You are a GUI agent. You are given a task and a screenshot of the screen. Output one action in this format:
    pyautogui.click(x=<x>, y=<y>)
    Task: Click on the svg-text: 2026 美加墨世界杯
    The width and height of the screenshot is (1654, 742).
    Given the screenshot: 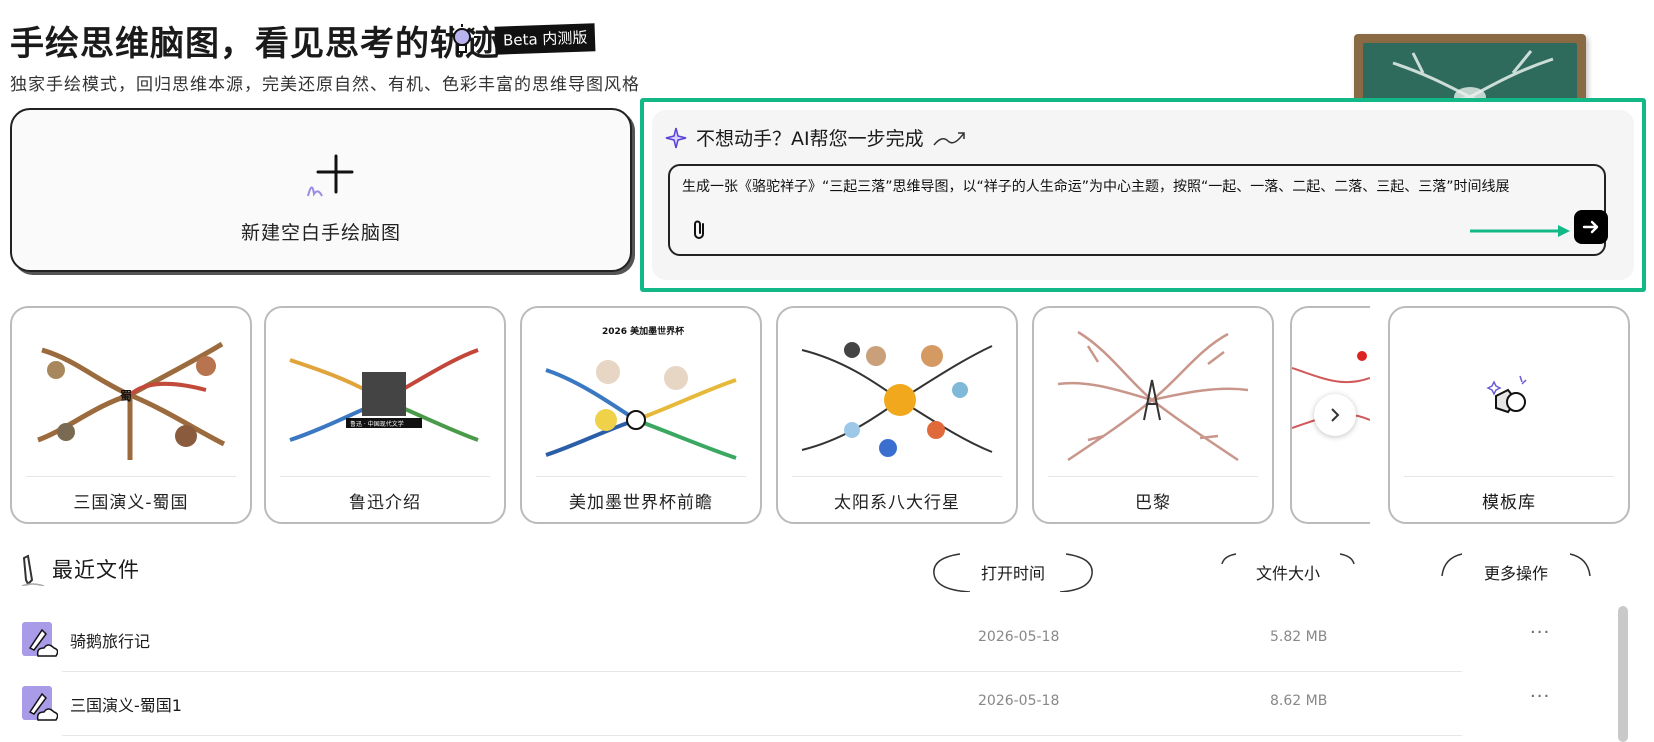 What is the action you would take?
    pyautogui.click(x=643, y=331)
    